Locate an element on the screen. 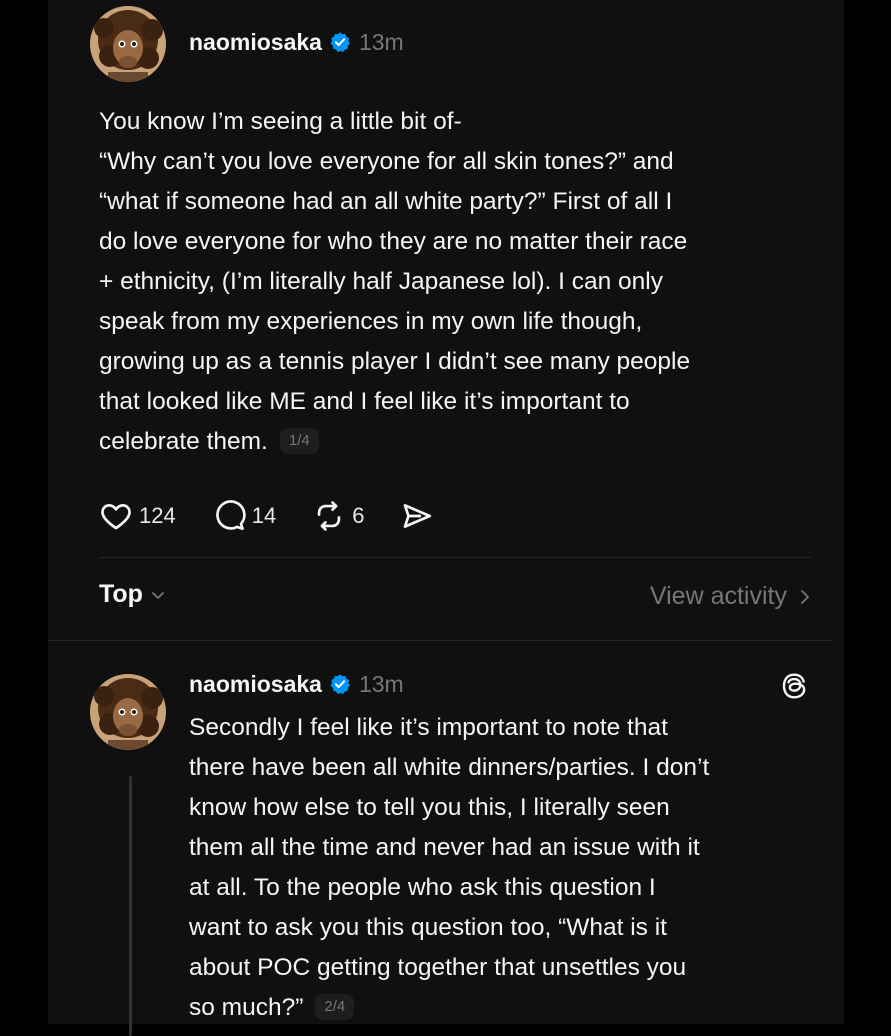  reply-button: 14 is located at coordinates (244, 516).